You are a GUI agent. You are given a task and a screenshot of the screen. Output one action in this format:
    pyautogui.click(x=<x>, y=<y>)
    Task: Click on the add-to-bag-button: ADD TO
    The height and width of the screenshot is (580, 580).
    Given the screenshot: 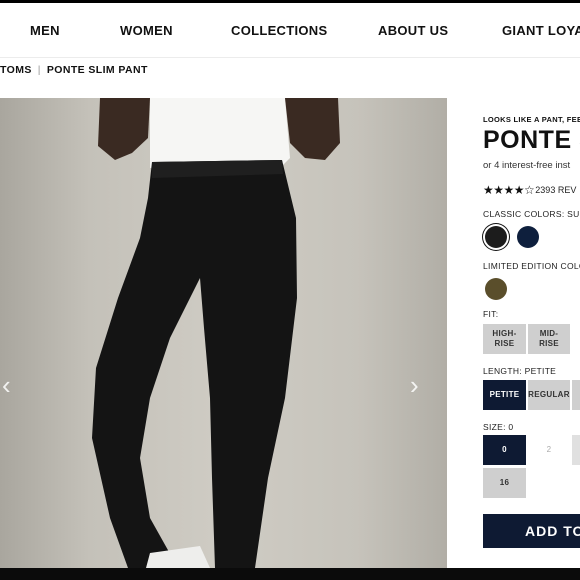 What is the action you would take?
    pyautogui.click(x=531, y=531)
    